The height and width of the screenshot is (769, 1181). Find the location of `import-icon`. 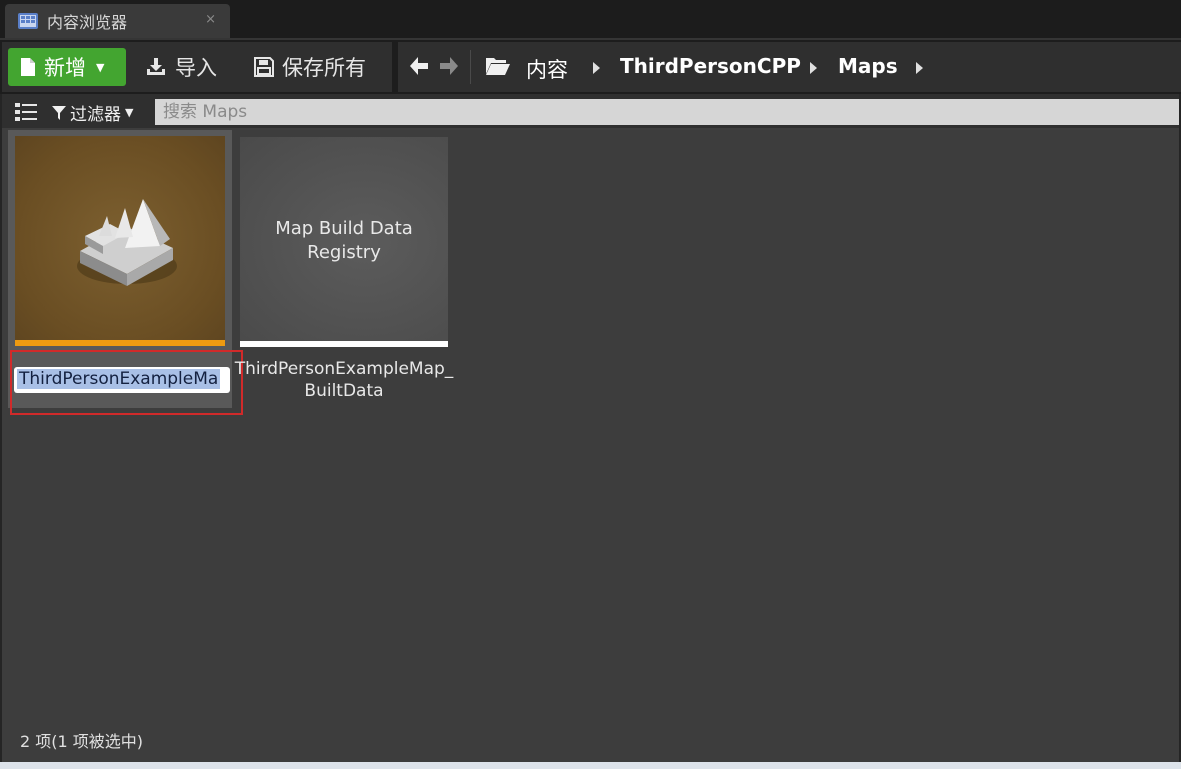

import-icon is located at coordinates (156, 66).